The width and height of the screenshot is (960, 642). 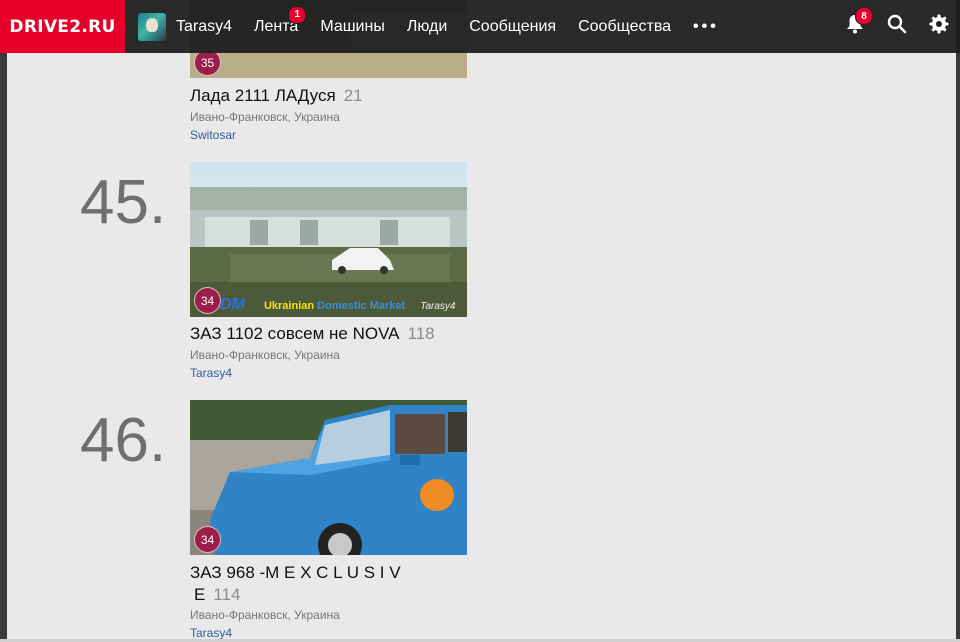 What do you see at coordinates (263, 95) in the screenshot?
I see `car-title-text: Лада 2111 ЛАДуся` at bounding box center [263, 95].